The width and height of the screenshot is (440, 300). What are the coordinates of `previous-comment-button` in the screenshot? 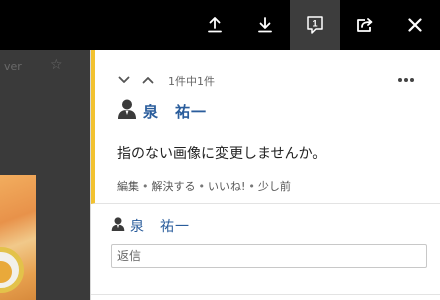 It's located at (124, 79).